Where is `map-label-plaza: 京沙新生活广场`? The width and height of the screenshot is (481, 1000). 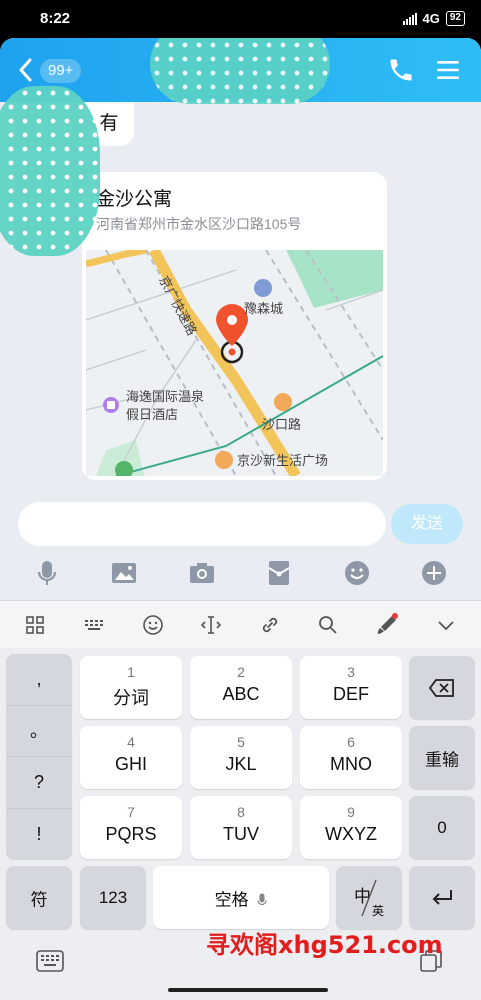 map-label-plaza: 京沙新生活广场 is located at coordinates (283, 460).